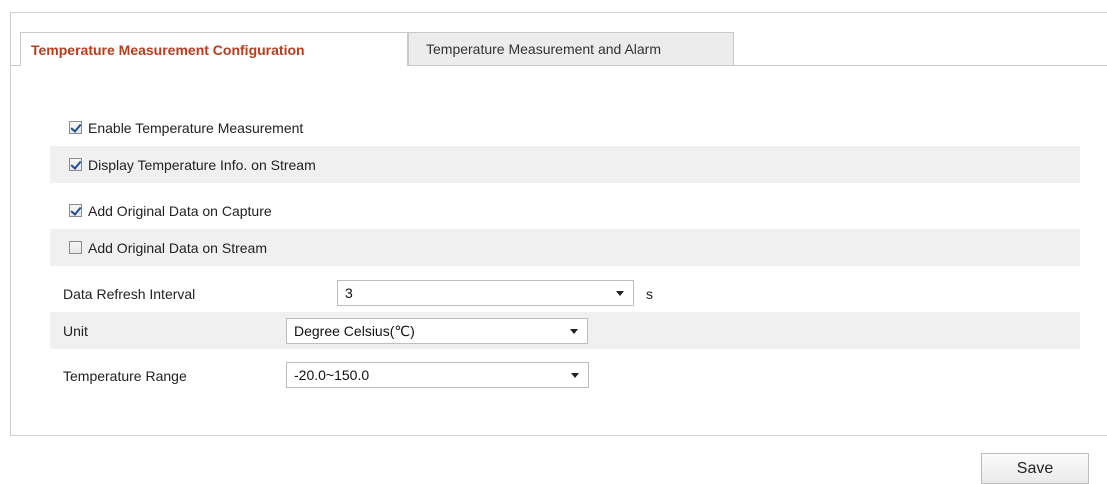 Image resolution: width=1107 pixels, height=484 pixels. Describe the element at coordinates (75, 210) in the screenshot. I see `add-data-capture-checkbox` at that location.